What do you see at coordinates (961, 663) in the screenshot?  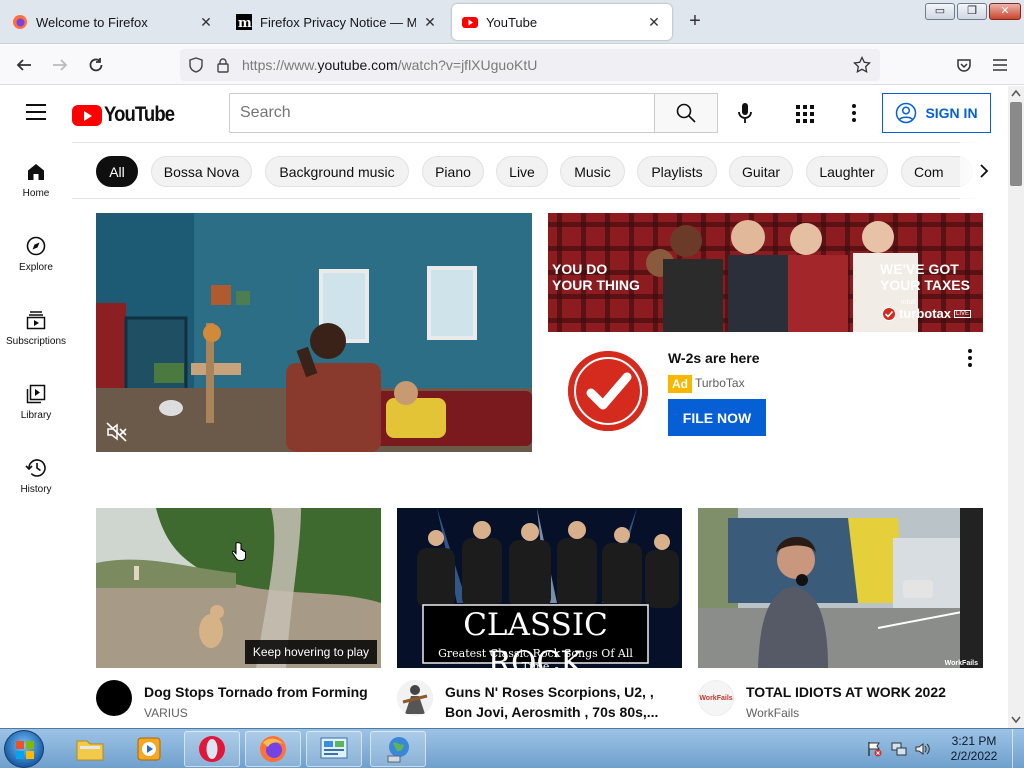 I see `thumbnail-watermark: WorkFails` at bounding box center [961, 663].